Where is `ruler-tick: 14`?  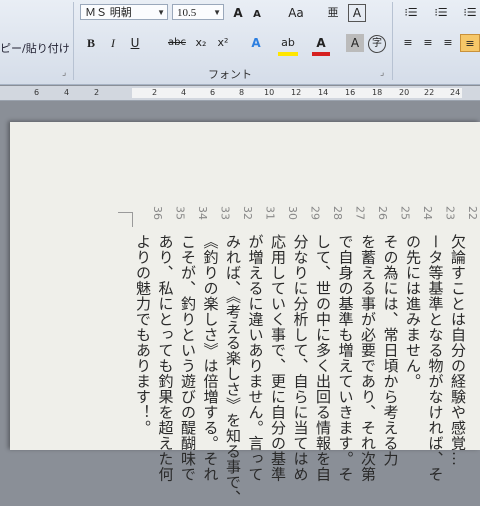
ruler-tick: 14 is located at coordinates (323, 92).